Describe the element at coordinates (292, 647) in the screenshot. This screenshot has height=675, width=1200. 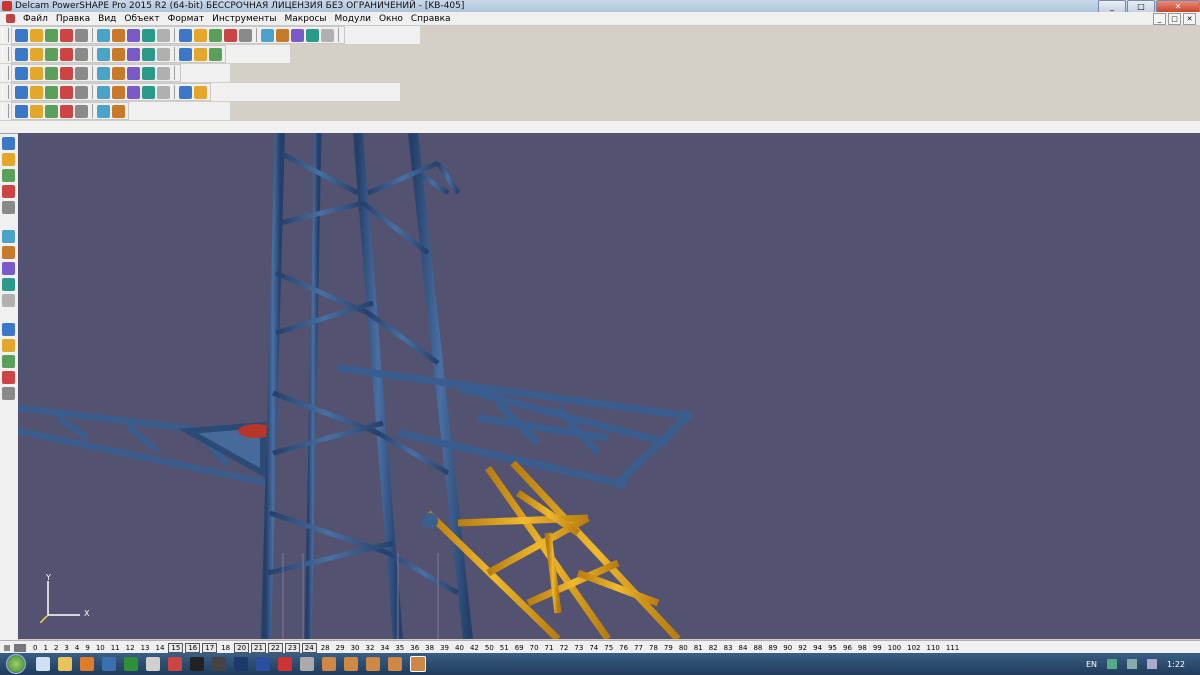
I see `level-button: 23` at that location.